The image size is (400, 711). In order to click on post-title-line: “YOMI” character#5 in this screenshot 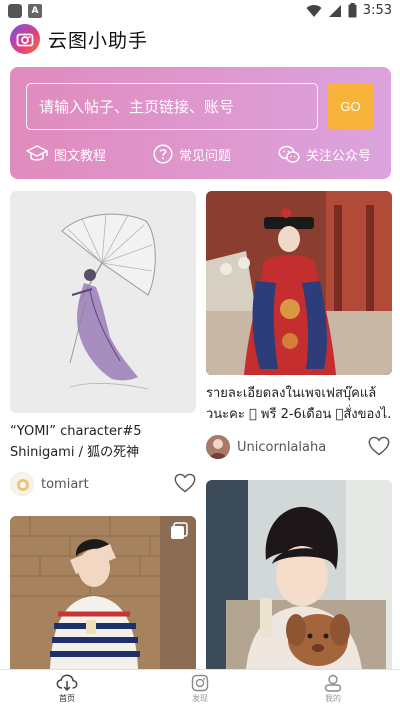, I will do `click(76, 431)`.